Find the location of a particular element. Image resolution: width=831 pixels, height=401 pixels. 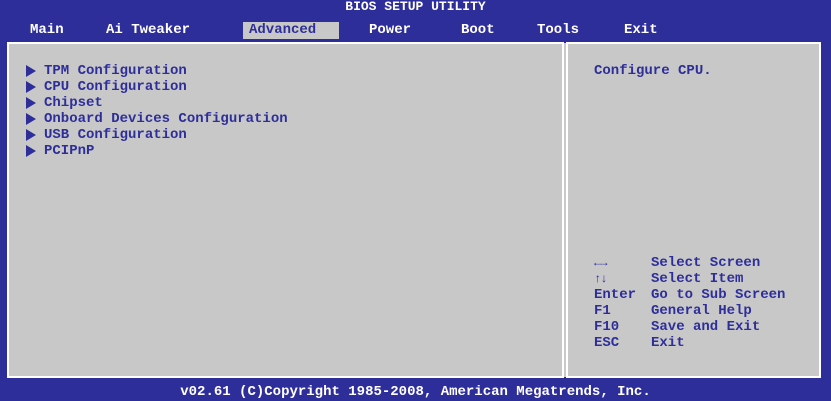

submenu-item-label: USB Configuration is located at coordinates (115, 135).